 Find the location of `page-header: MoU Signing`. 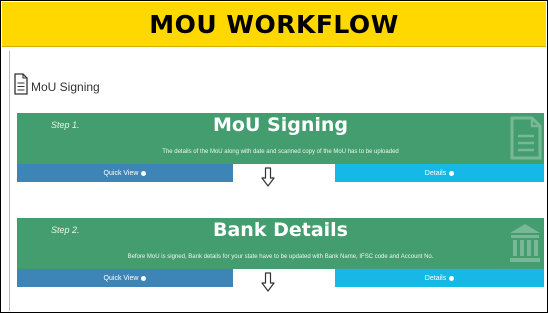

page-header: MoU Signing is located at coordinates (57, 84).